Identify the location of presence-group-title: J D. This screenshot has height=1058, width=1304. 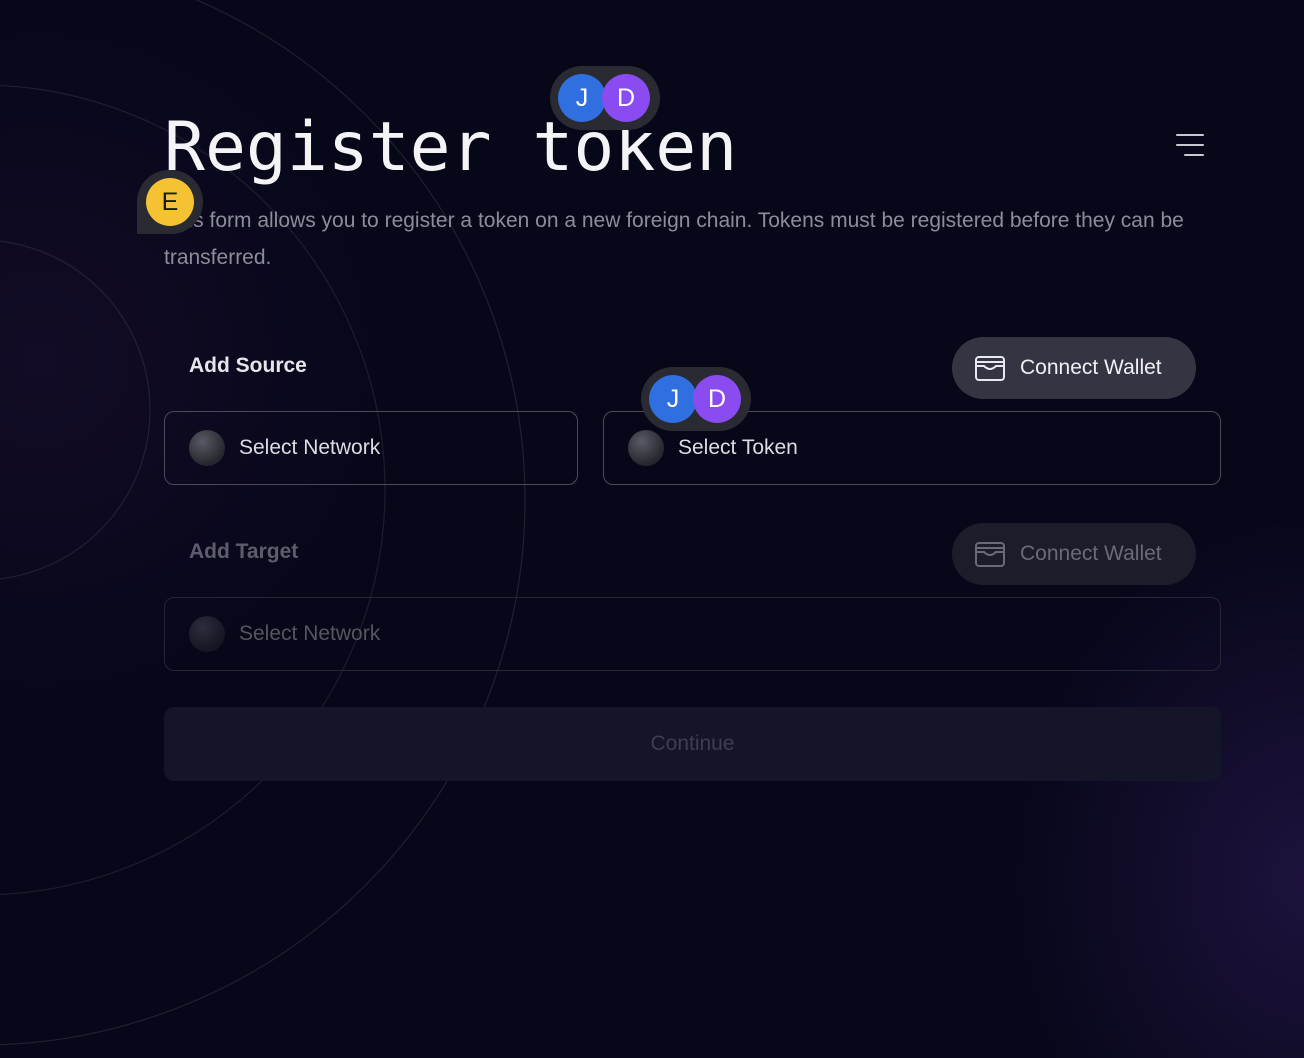
(605, 98).